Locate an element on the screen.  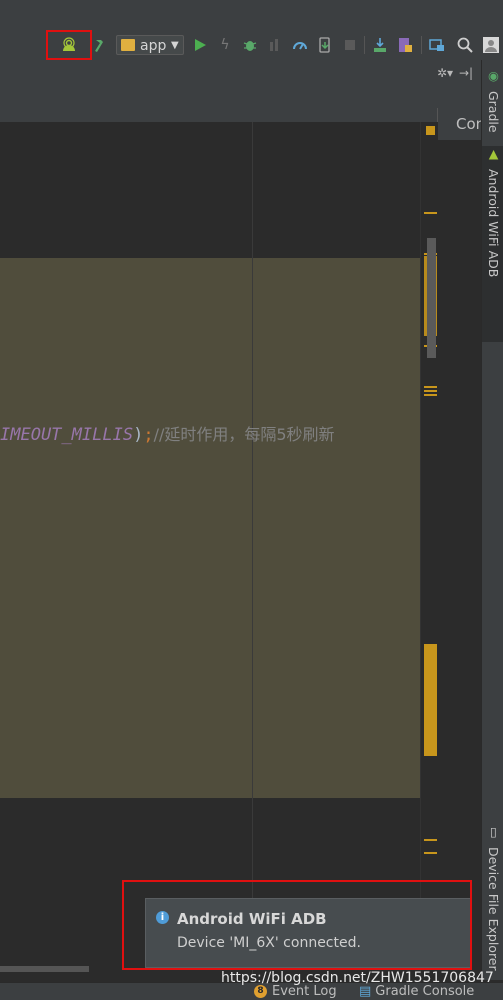
event-log-label: Event Log is located at coordinates (304, 991).